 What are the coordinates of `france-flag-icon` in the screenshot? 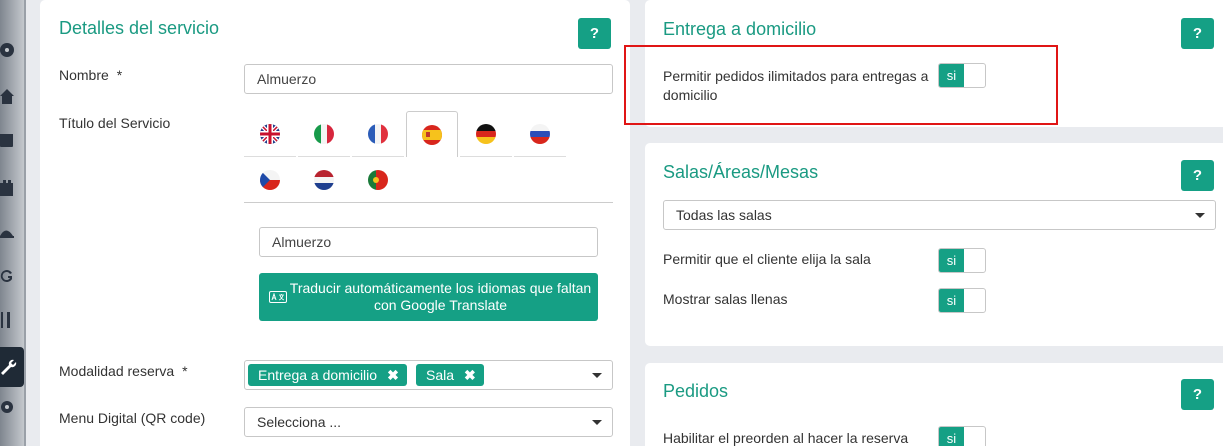 It's located at (378, 133).